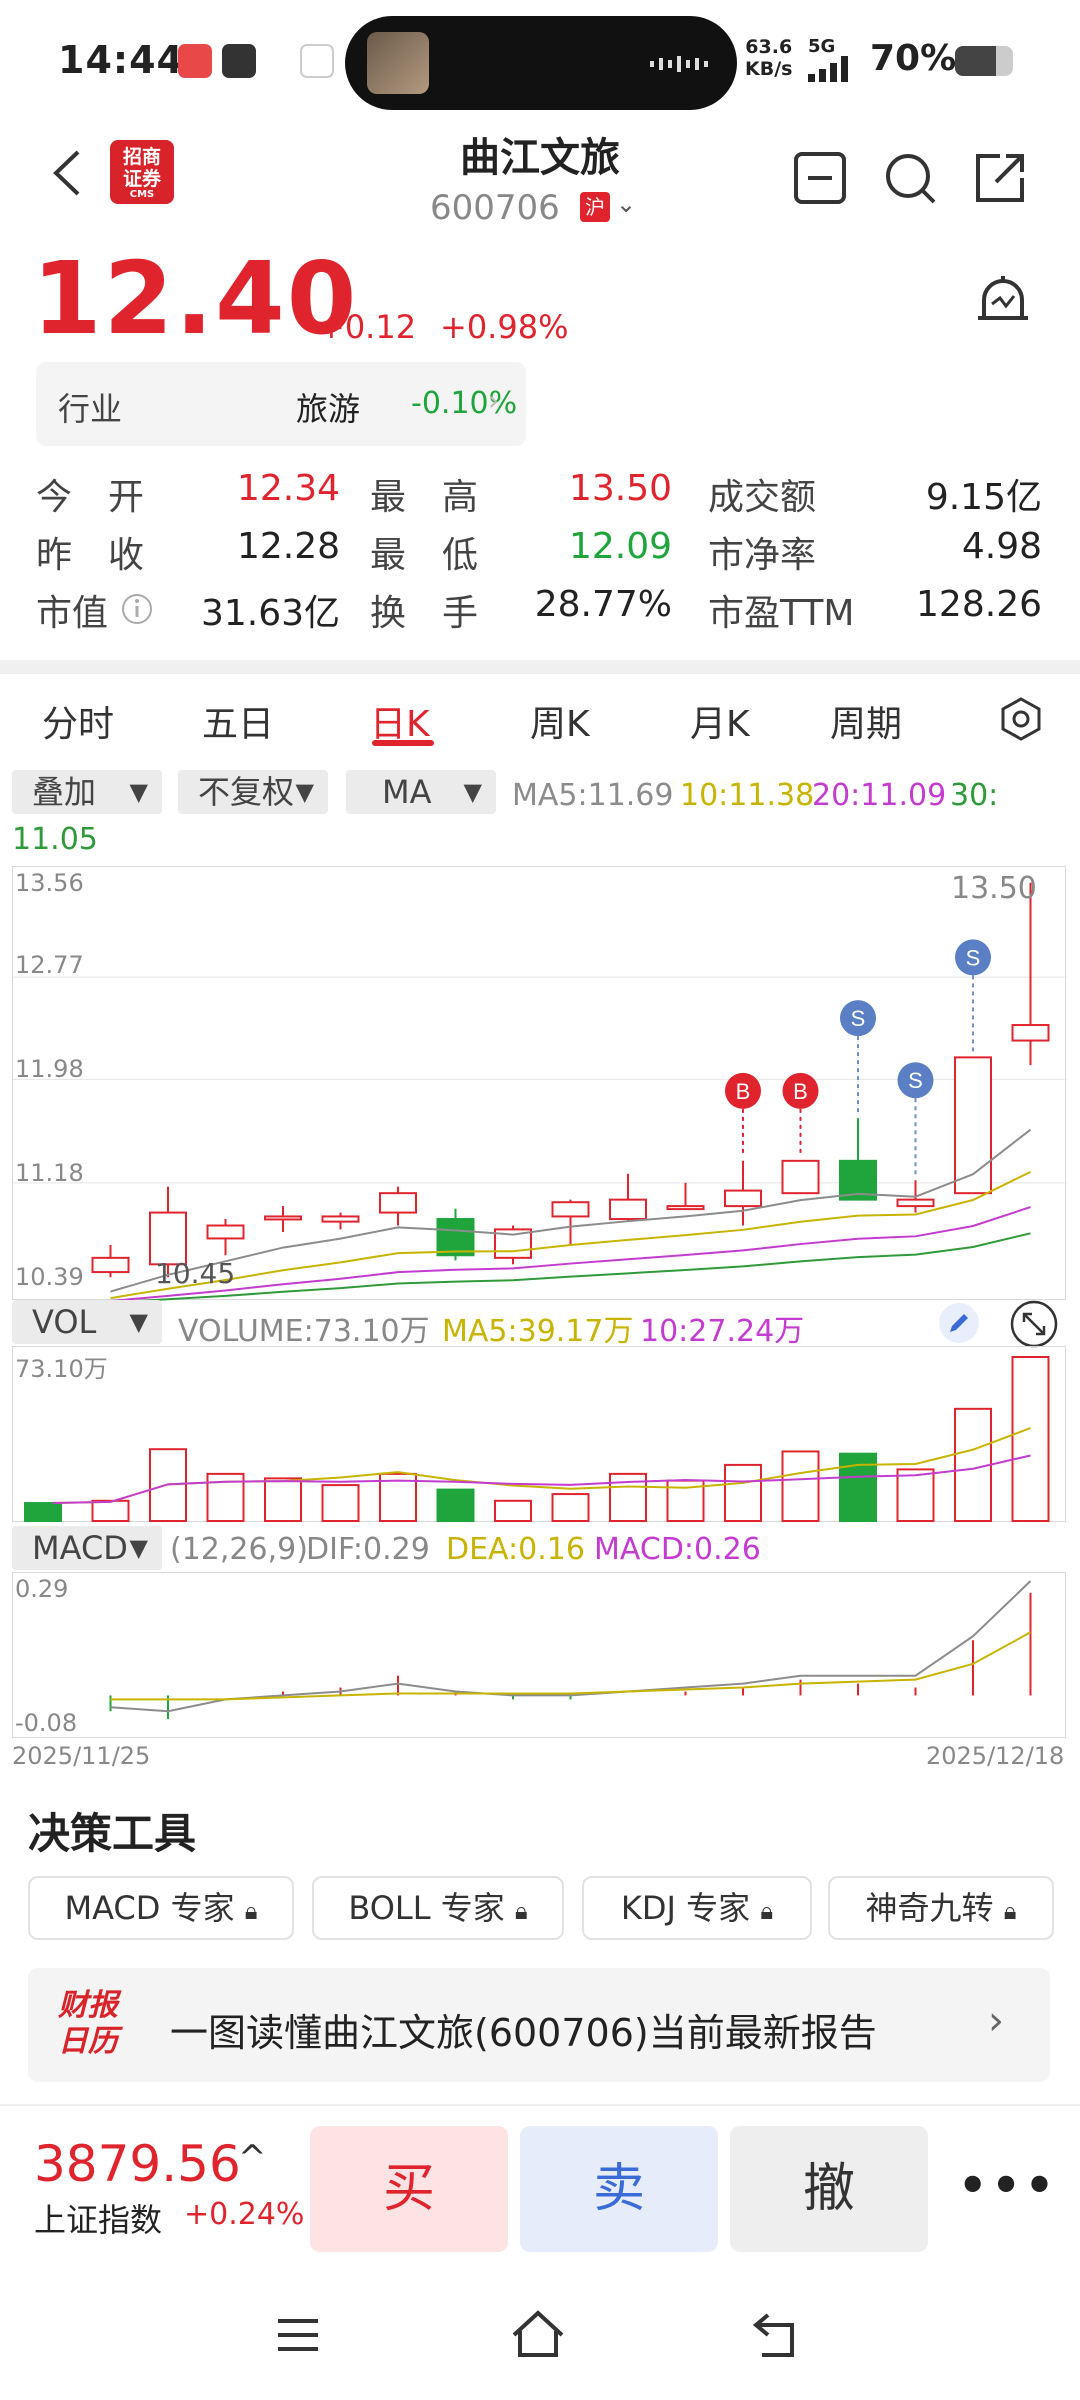 The image size is (1080, 2400). I want to click on tab-weekly-k: 周K, so click(560, 721).